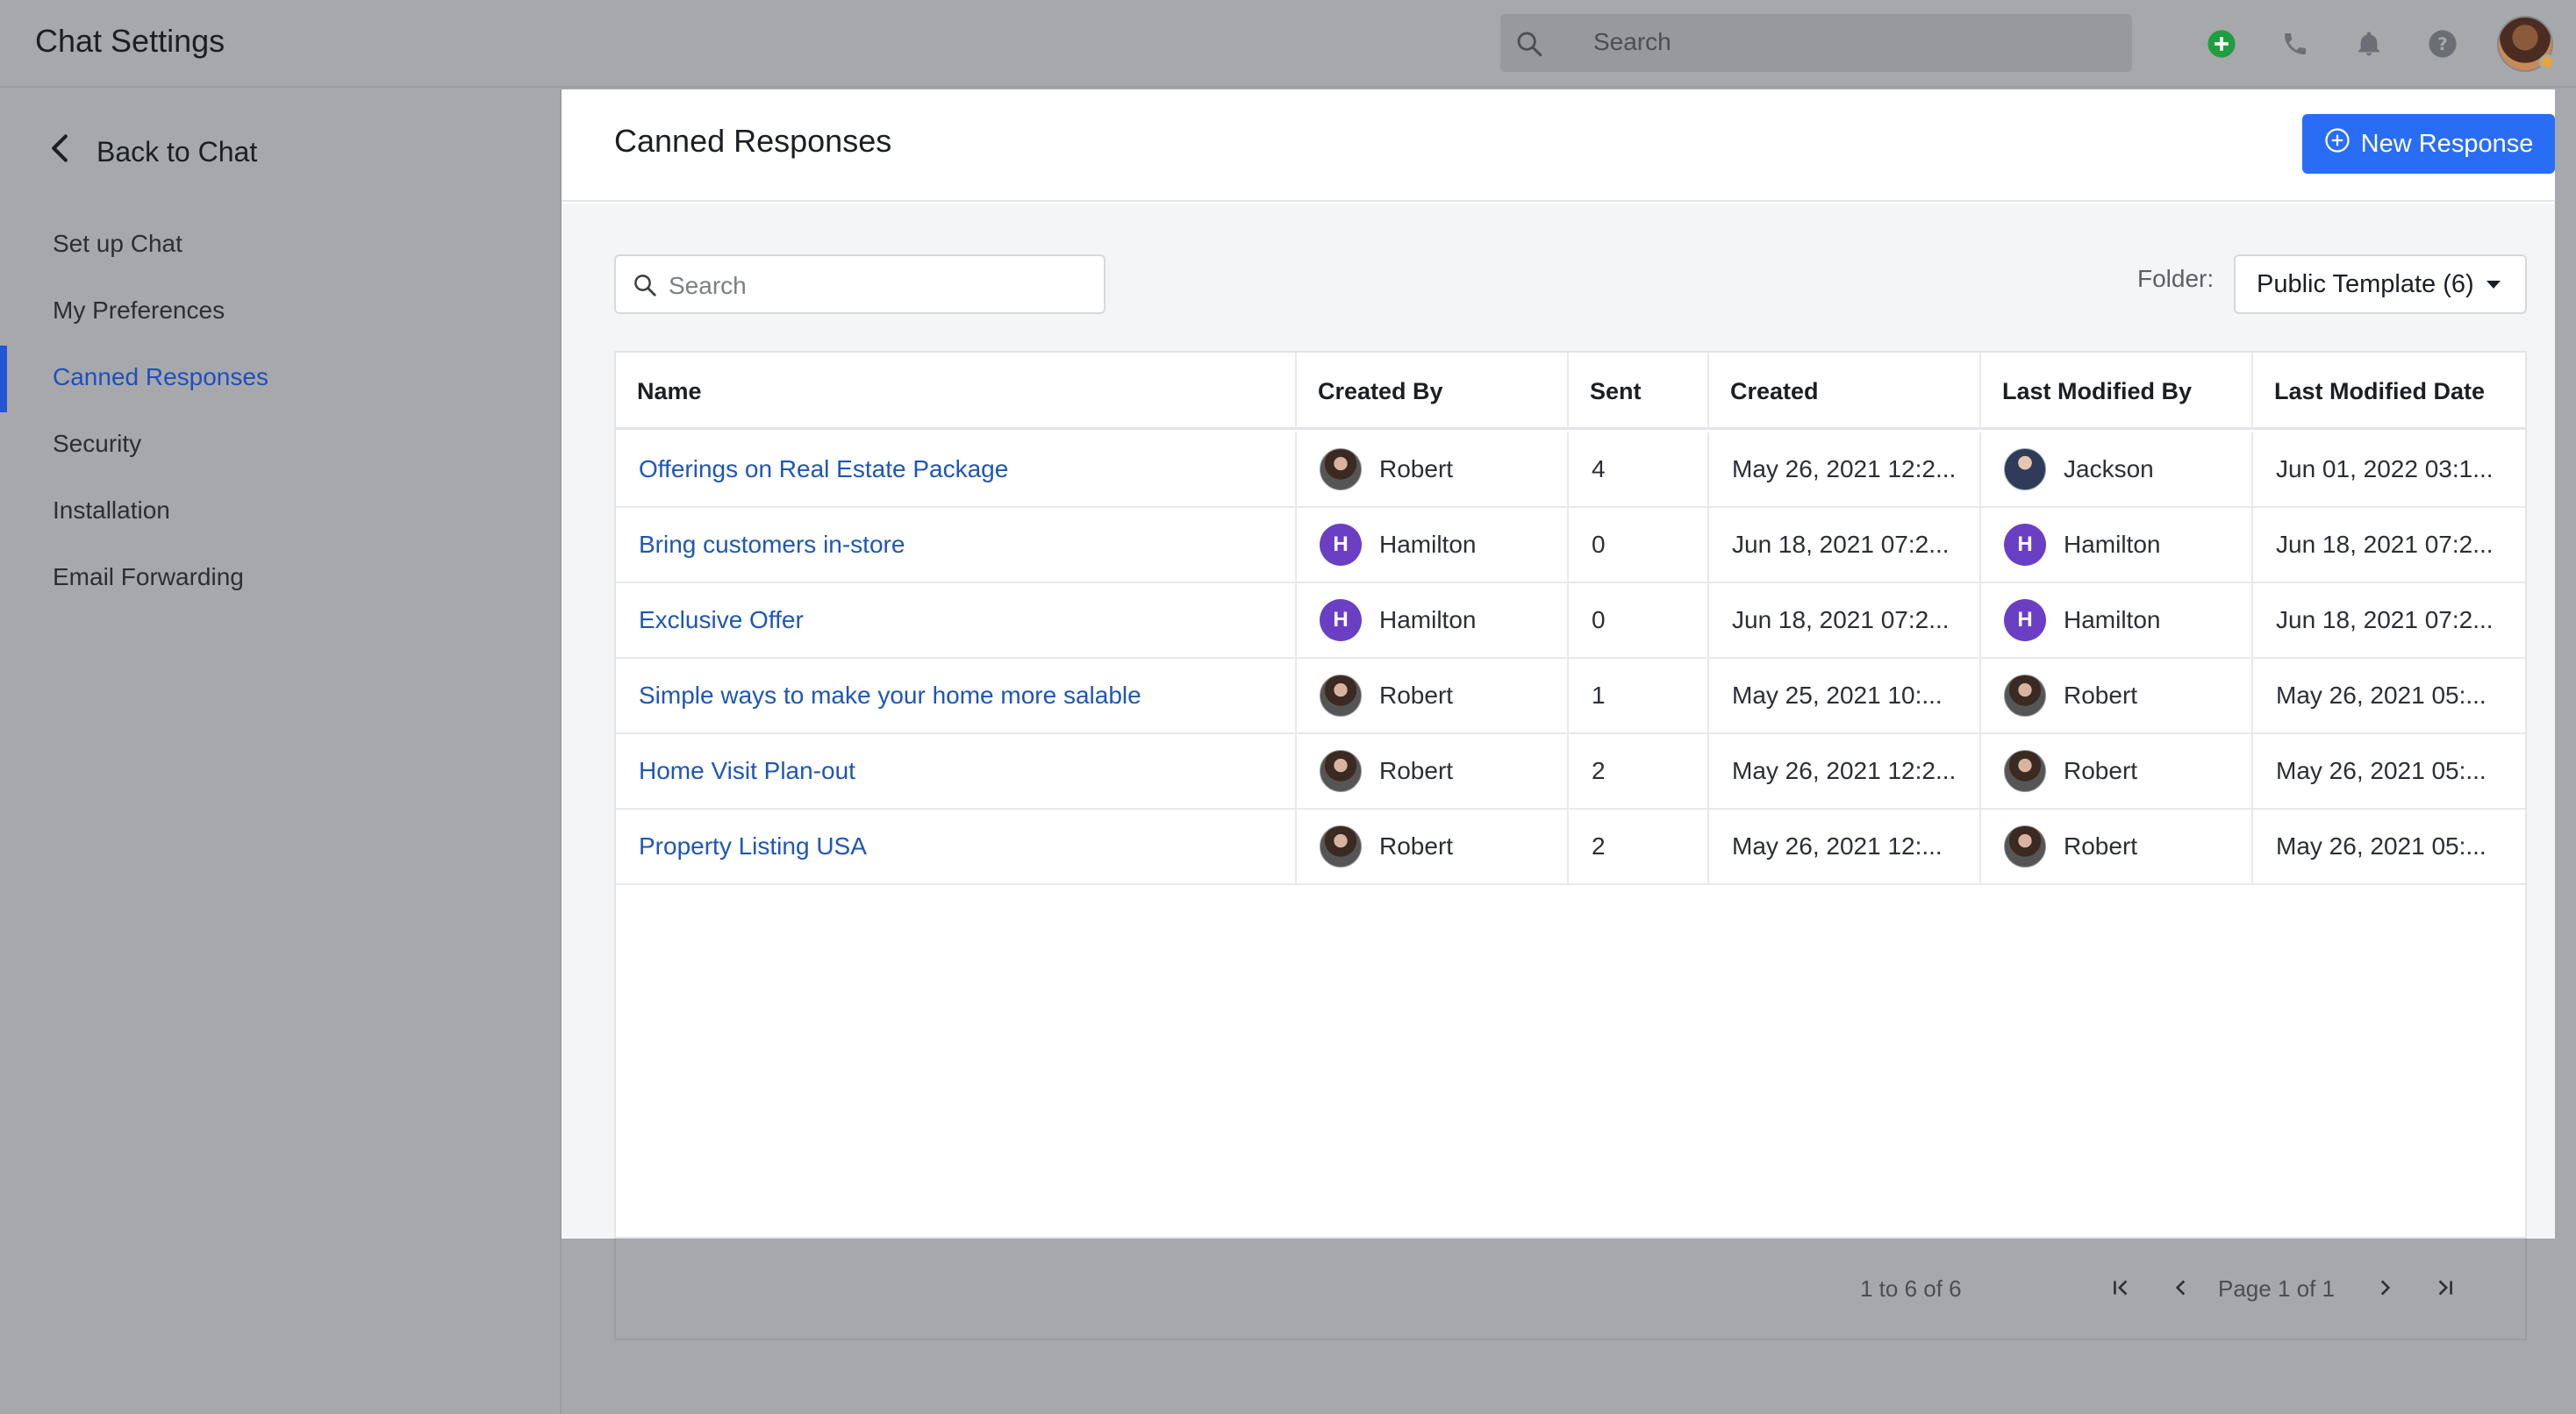 The image size is (2576, 1414). I want to click on bell-icon, so click(2369, 44).